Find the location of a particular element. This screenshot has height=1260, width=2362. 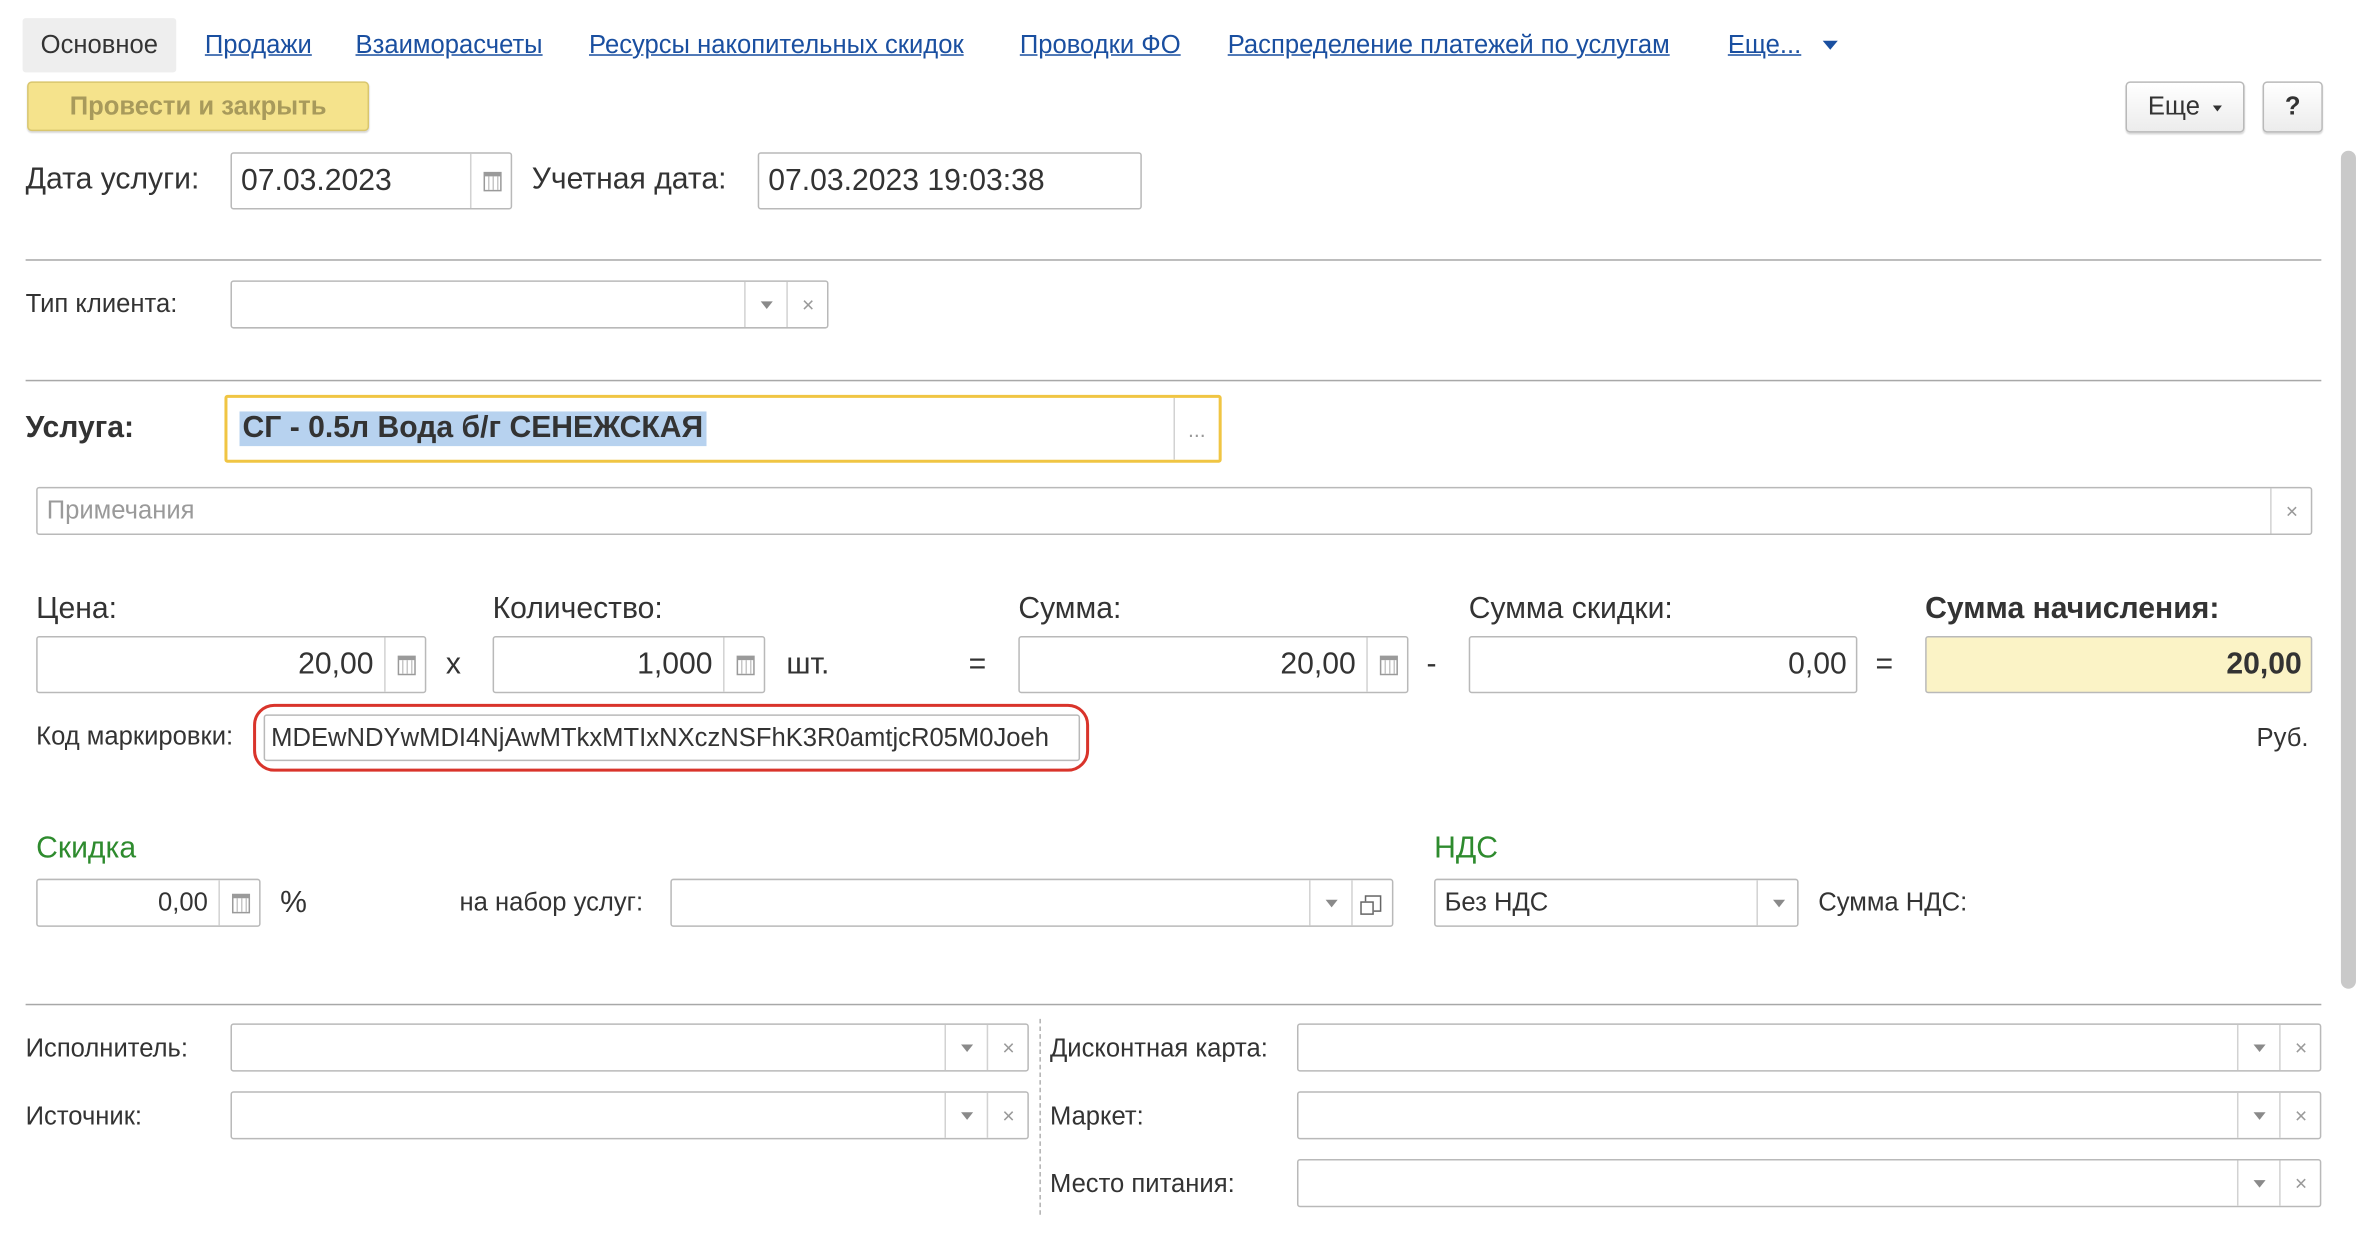

account-date-label: Учетная дата: is located at coordinates (629, 179).